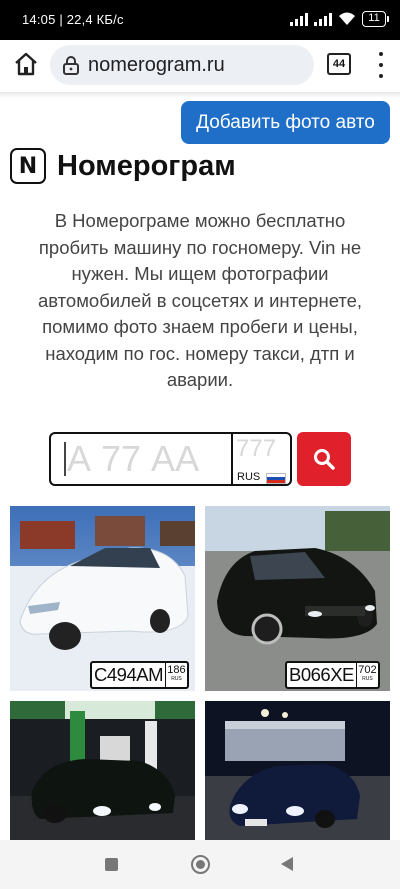 The width and height of the screenshot is (400, 889). Describe the element at coordinates (285, 122) in the screenshot. I see `add-car-photo-button: Добавить фото авто` at that location.